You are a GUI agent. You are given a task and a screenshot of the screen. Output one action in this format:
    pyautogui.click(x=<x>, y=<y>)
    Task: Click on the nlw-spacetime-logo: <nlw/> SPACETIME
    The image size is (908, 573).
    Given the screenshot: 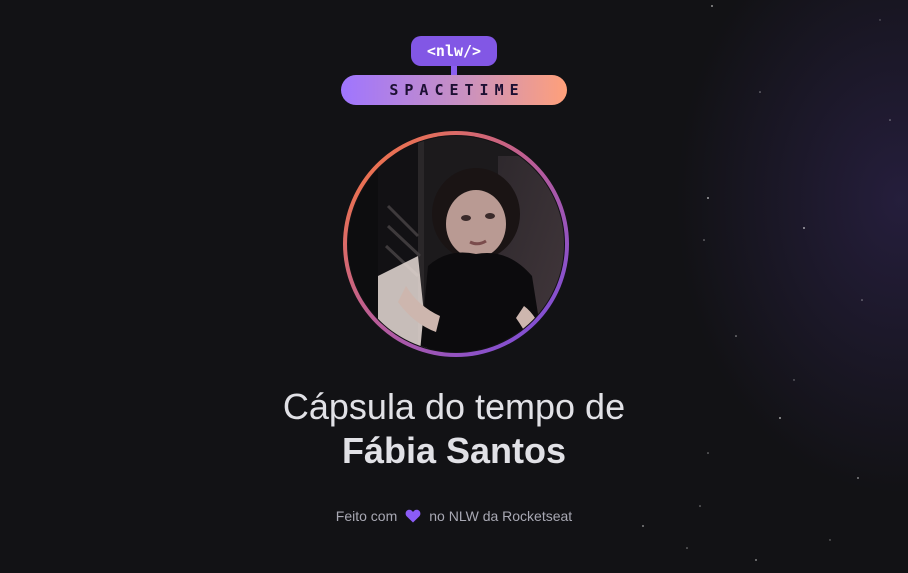 What is the action you would take?
    pyautogui.click(x=454, y=70)
    